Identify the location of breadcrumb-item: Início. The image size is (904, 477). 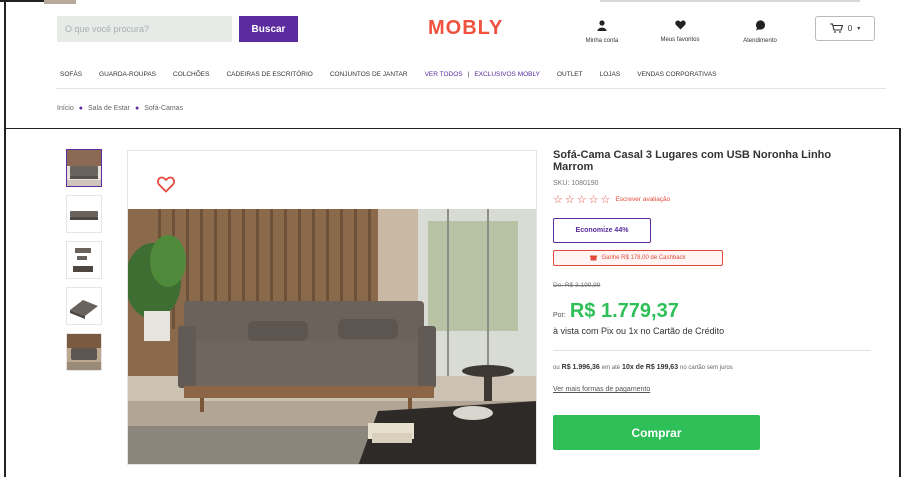
(65, 108).